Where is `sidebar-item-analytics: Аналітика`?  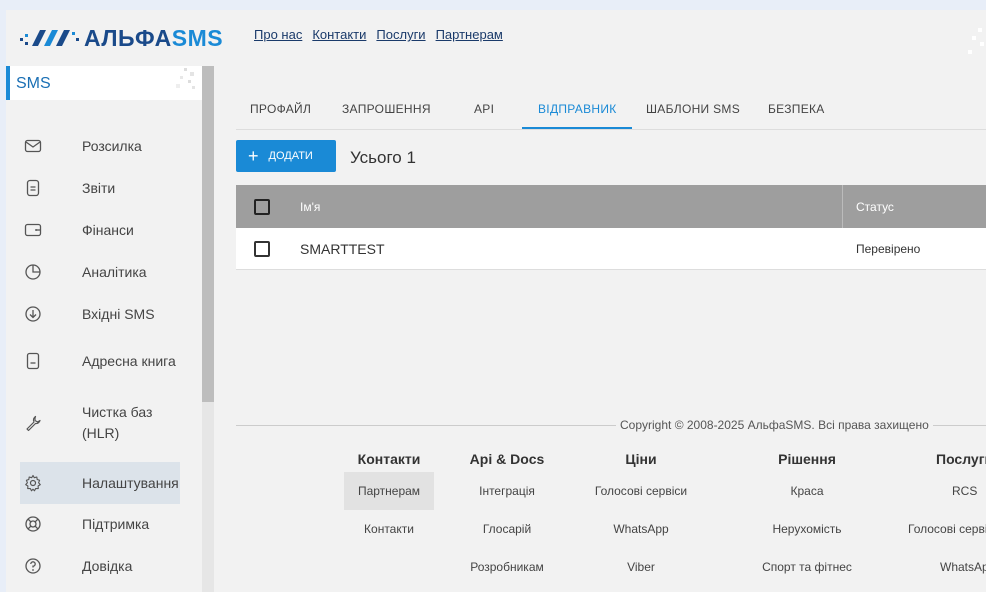
sidebar-item-analytics: Аналітика is located at coordinates (100, 272).